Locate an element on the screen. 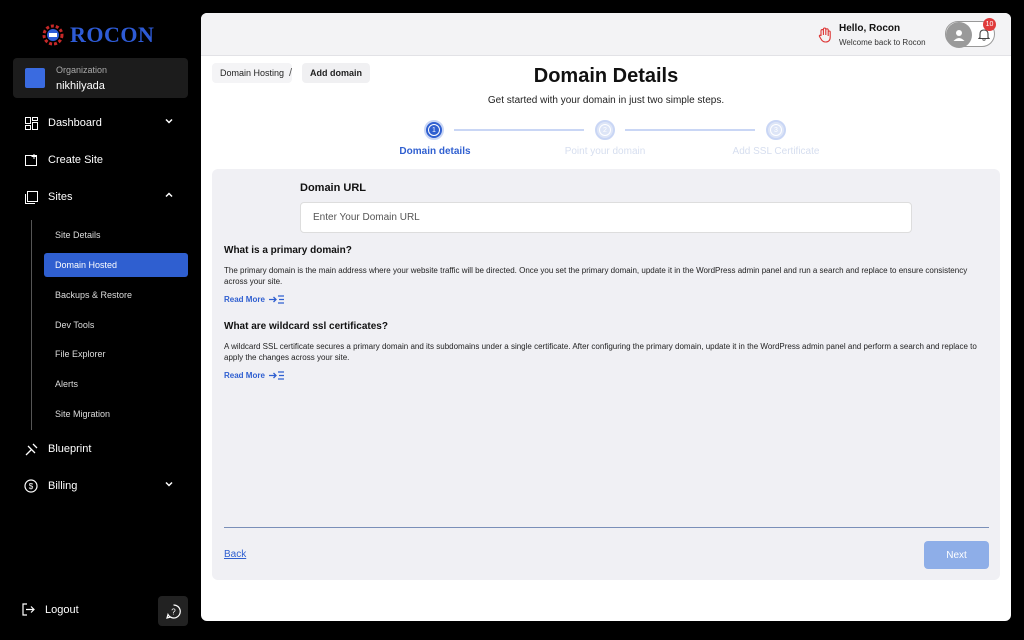 This screenshot has width=1024, height=640. page-title: Domain Details is located at coordinates (606, 76).